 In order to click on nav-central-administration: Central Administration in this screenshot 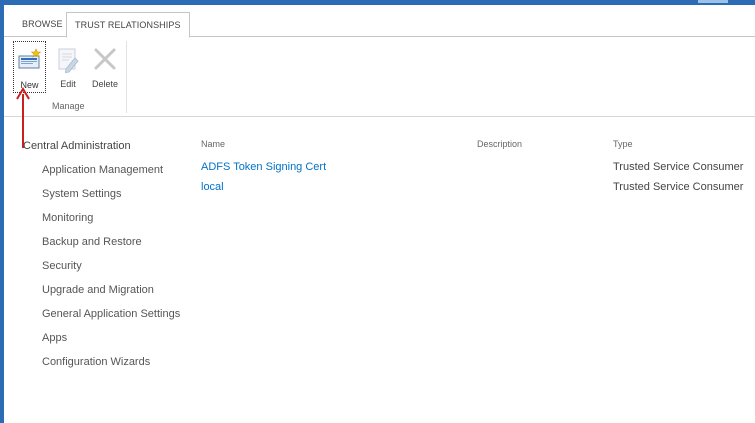, I will do `click(103, 151)`.